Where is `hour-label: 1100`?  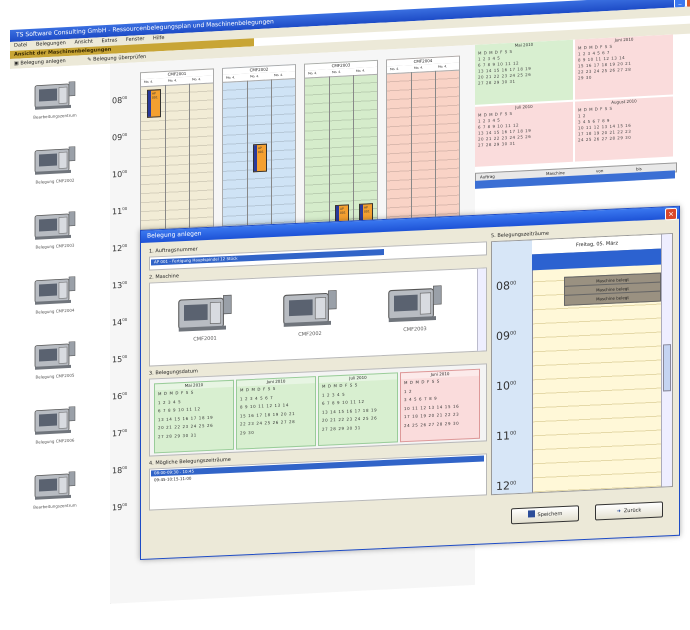
hour-label: 1100 is located at coordinates (124, 210).